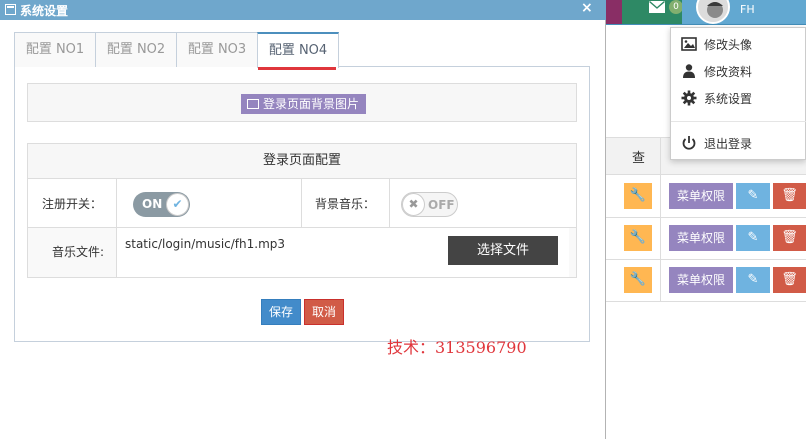  I want to click on dialog-title: 系统设置, so click(44, 11).